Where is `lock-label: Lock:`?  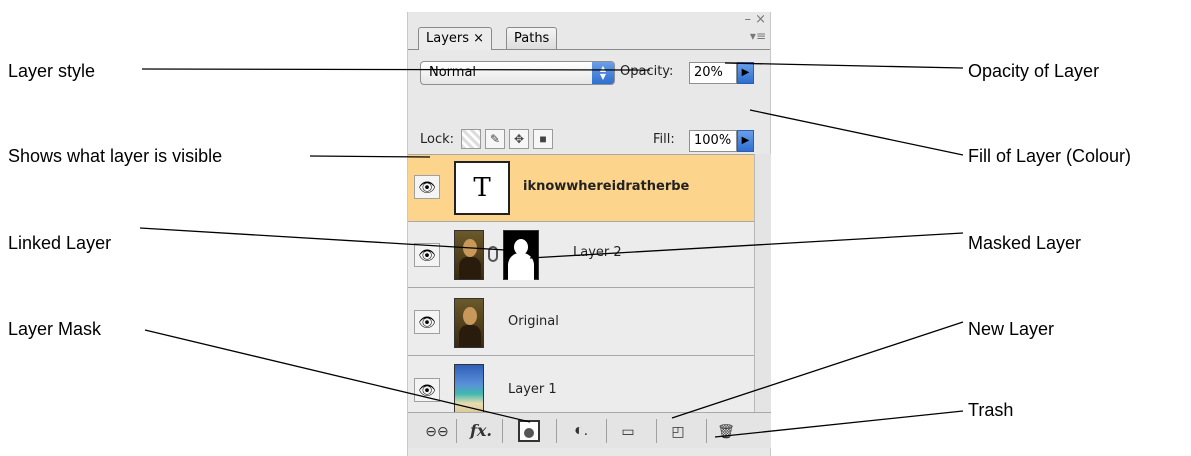
lock-label: Lock: is located at coordinates (437, 139).